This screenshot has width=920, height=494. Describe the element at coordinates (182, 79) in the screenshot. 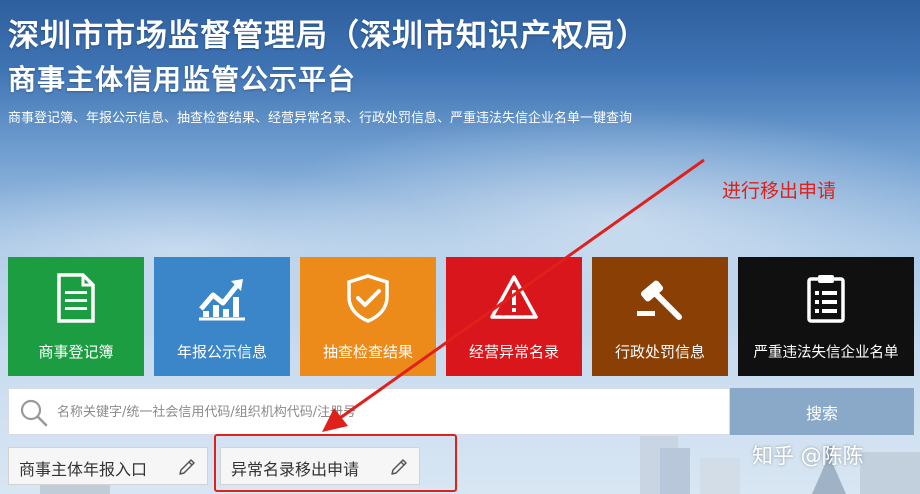

I see `page-subtitle-title: 商事主体信用监管公示平台` at that location.